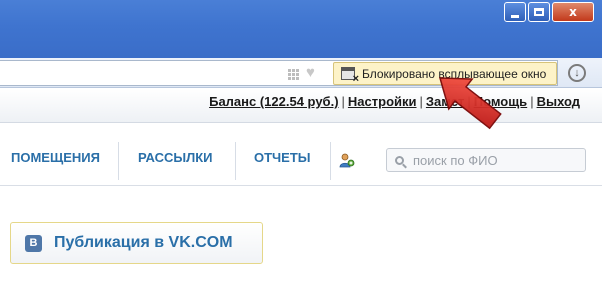 This screenshot has width=602, height=288. What do you see at coordinates (445, 101) in the screenshot?
I see `notes-link: Замет` at bounding box center [445, 101].